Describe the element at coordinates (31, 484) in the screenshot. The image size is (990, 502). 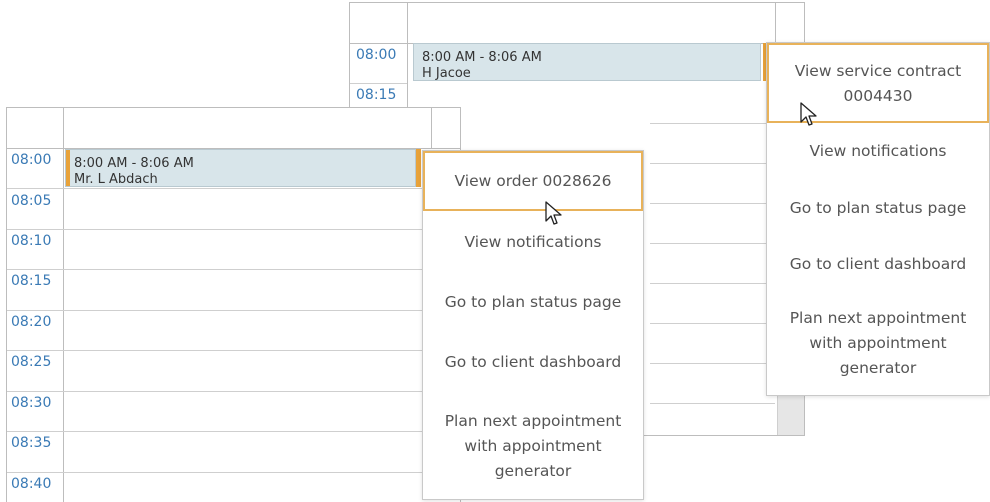
I see `time-label: 08:40` at that location.